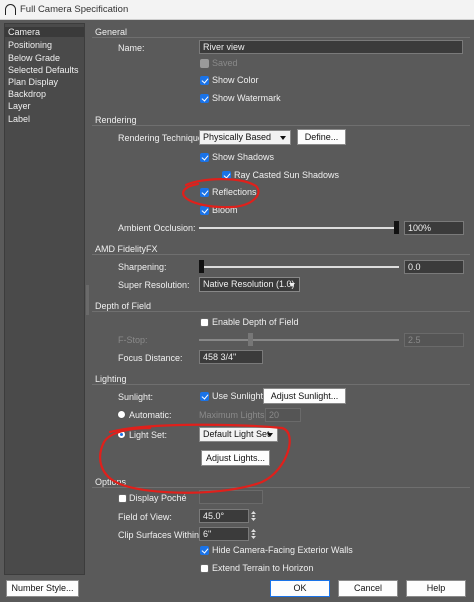  Describe the element at coordinates (27, 94) in the screenshot. I see `sidebar-item-backdrop: Backdrop` at that location.